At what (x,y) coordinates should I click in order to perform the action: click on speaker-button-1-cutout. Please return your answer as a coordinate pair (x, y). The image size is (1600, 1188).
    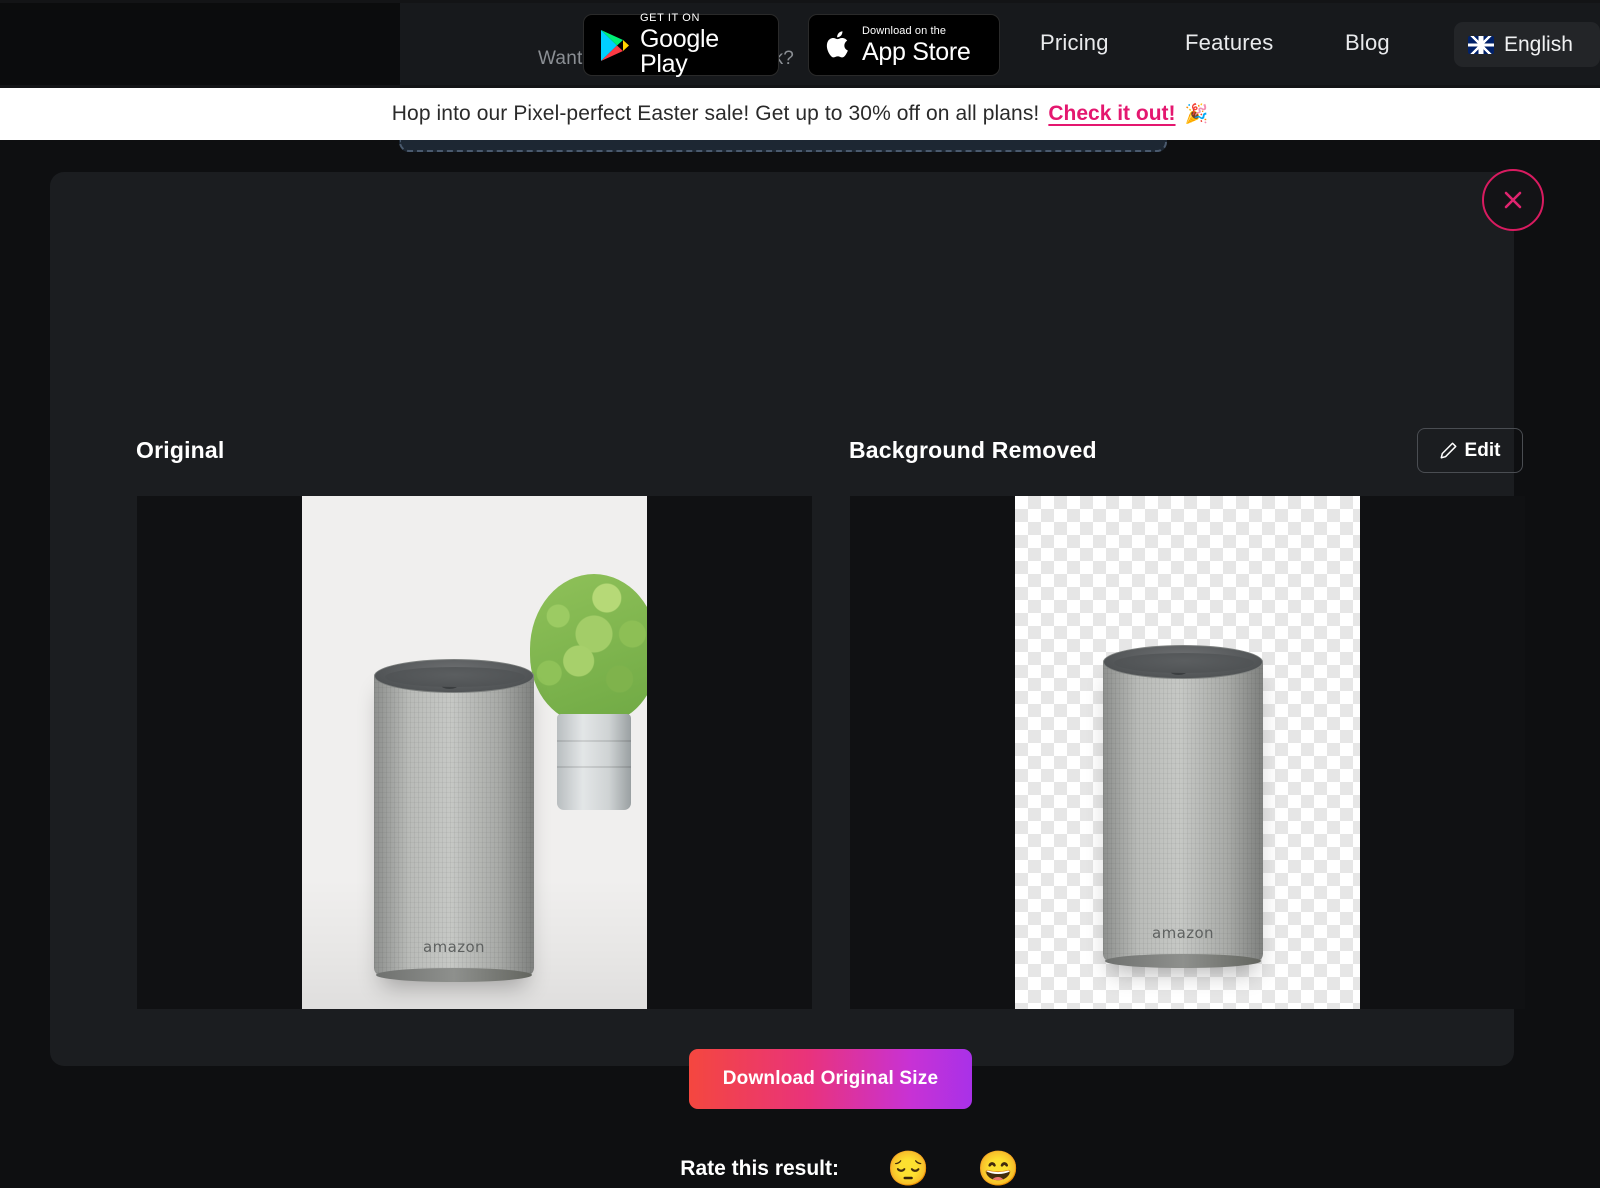
    Looking at the image, I should click on (1140, 663).